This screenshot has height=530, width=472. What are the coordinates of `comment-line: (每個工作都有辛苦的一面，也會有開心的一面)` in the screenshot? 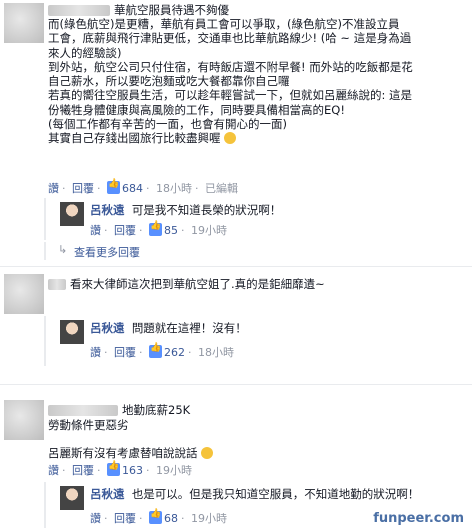 It's located at (167, 124).